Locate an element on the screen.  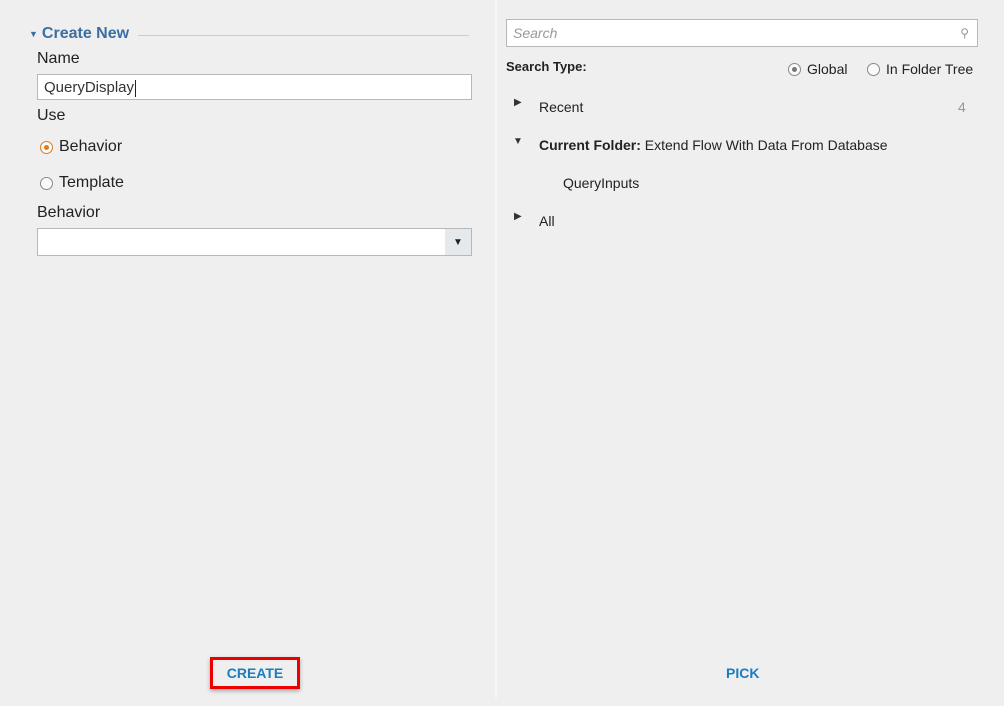
radio-label: In Folder Tree is located at coordinates (930, 69).